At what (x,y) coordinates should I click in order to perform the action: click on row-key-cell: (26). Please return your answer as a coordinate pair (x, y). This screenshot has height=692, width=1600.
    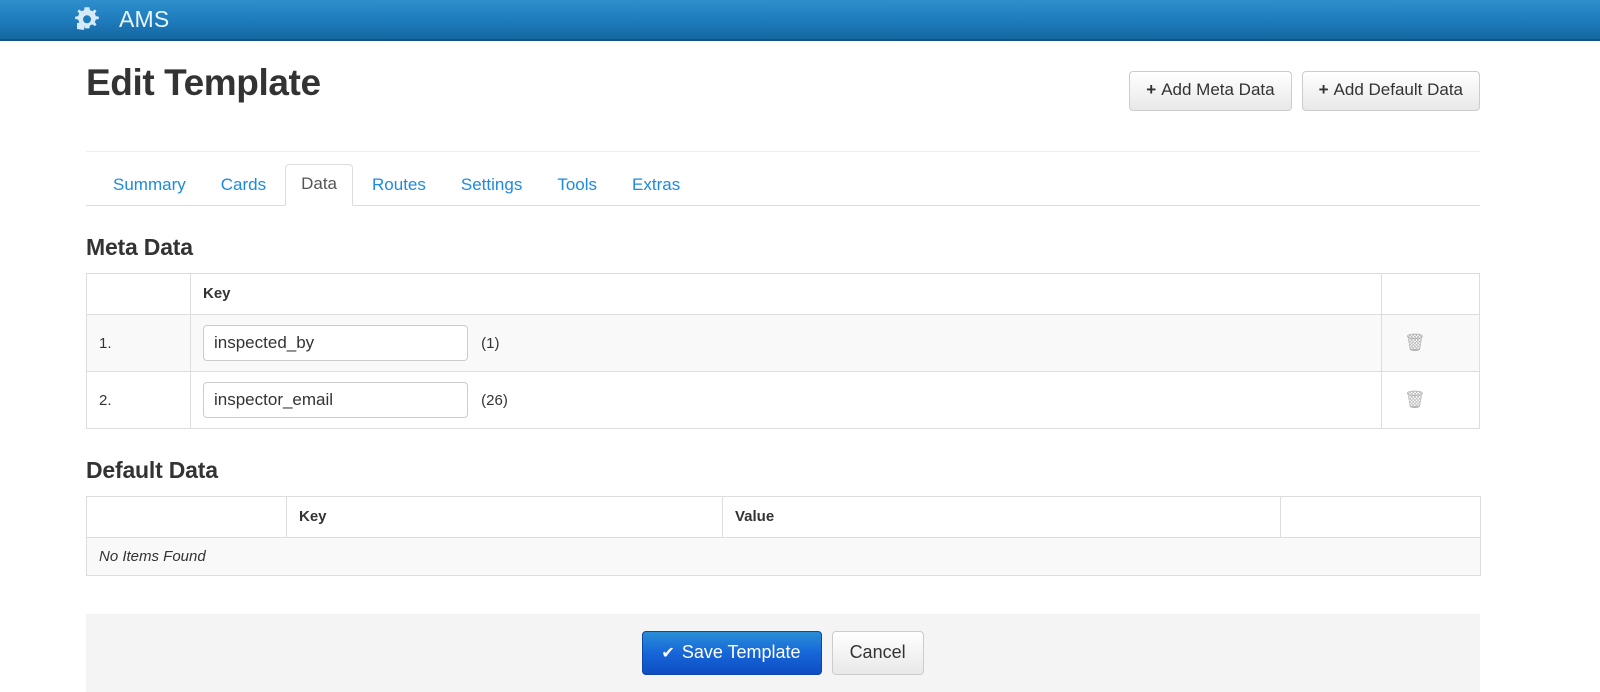
    Looking at the image, I should click on (786, 400).